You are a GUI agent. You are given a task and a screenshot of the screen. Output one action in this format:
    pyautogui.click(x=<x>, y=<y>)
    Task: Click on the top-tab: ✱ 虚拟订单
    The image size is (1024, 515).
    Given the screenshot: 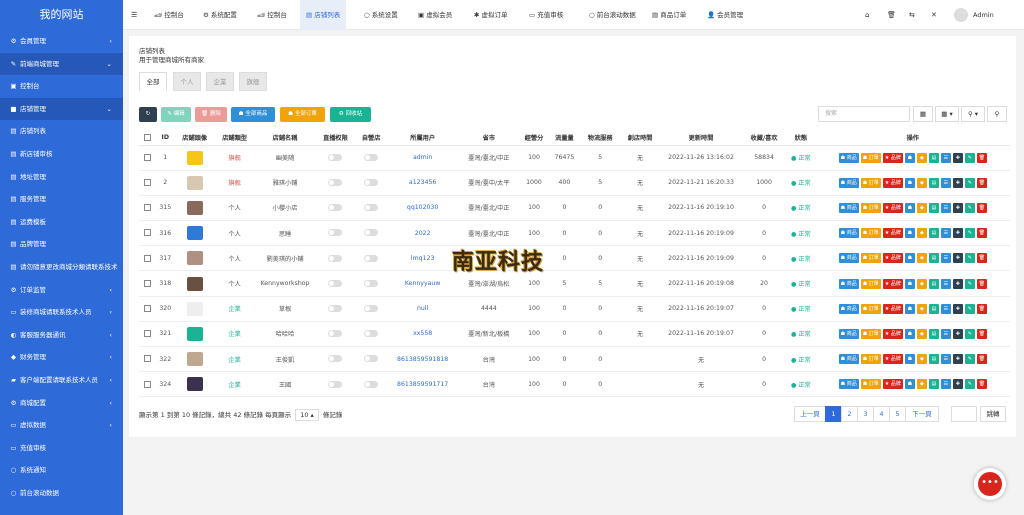 What is the action you would take?
    pyautogui.click(x=491, y=15)
    